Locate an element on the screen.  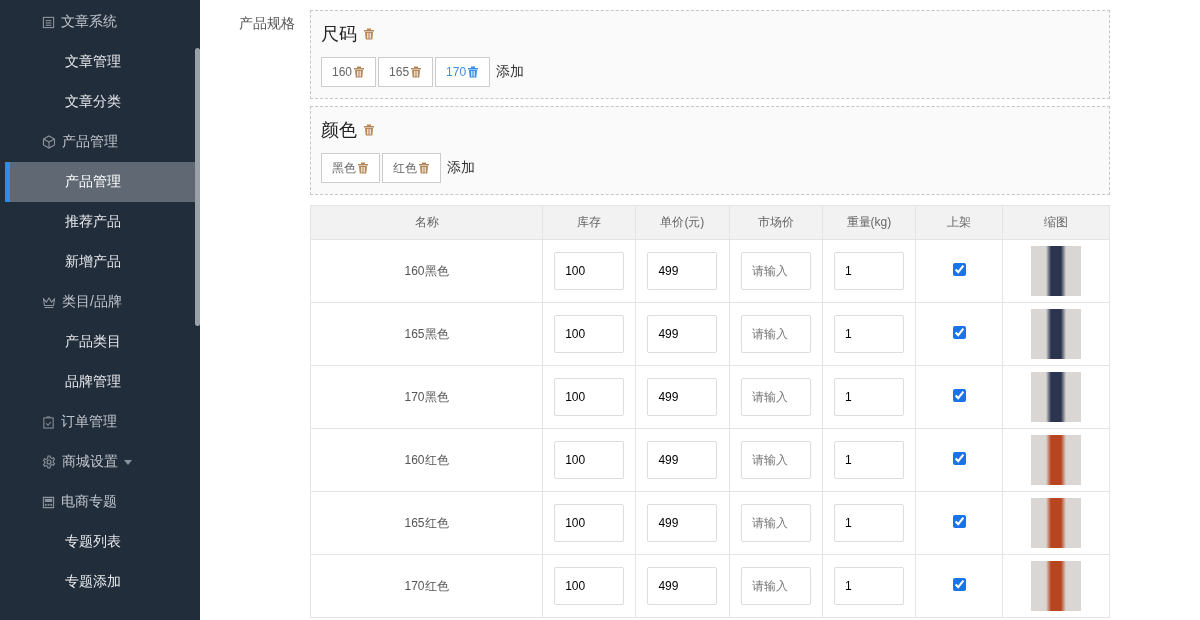
sidebar-group: 订单管理 is located at coordinates (100, 422).